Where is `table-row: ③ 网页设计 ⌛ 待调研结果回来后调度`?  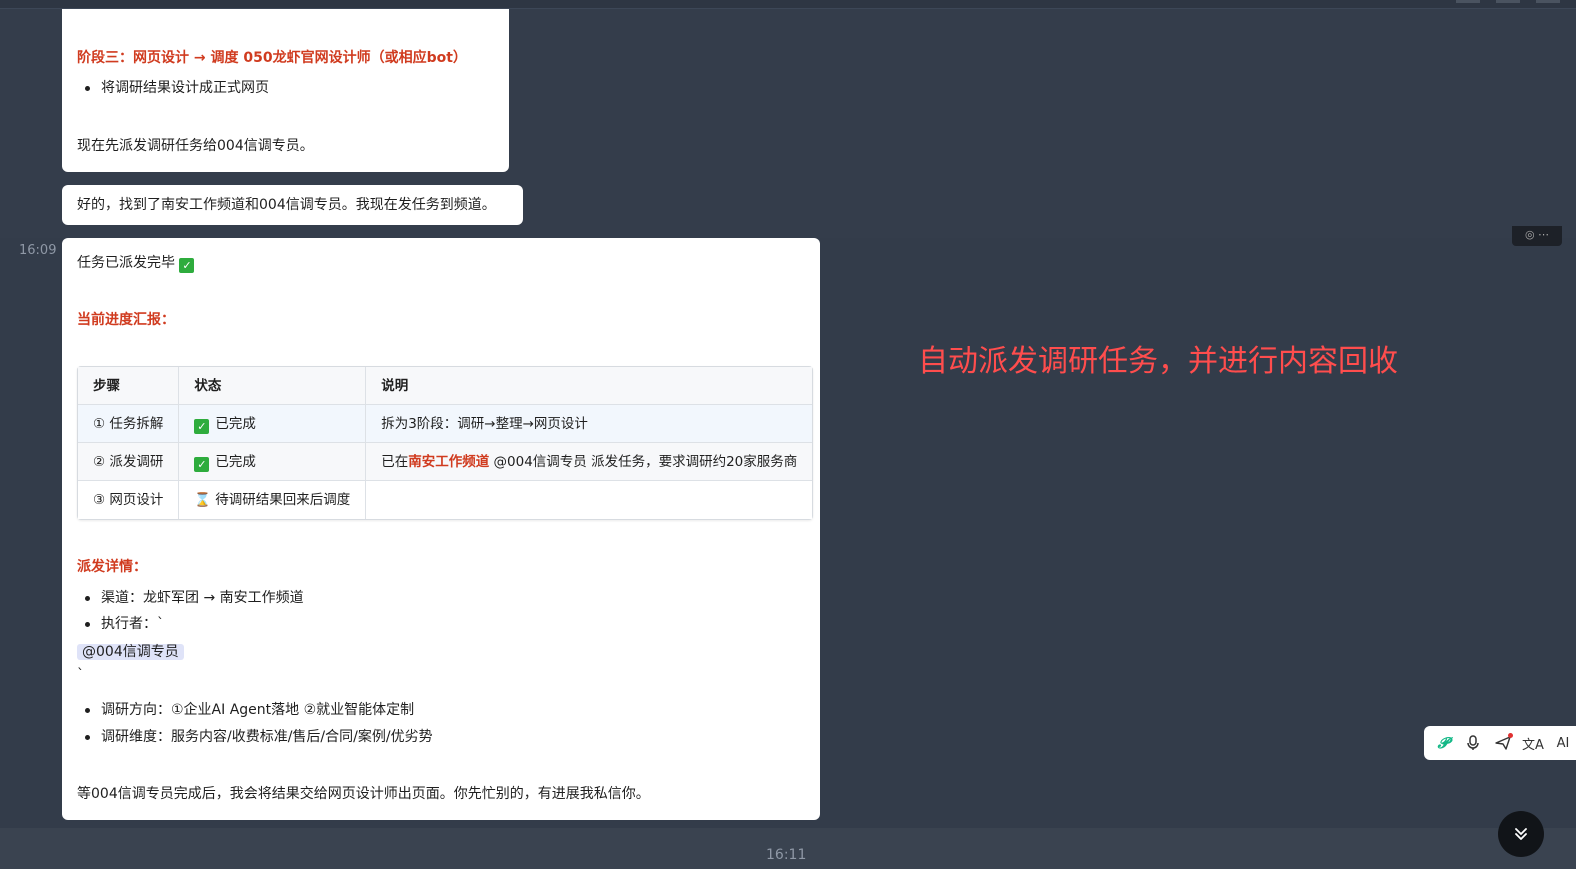 table-row: ③ 网页设计 ⌛ 待调研结果回来后调度 is located at coordinates (445, 500).